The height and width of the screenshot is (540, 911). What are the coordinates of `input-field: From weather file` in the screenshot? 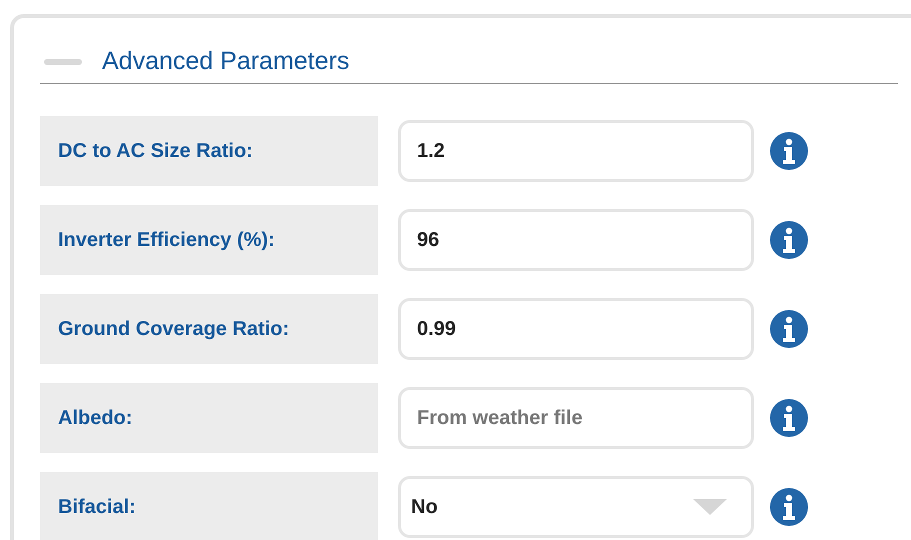 It's located at (576, 418).